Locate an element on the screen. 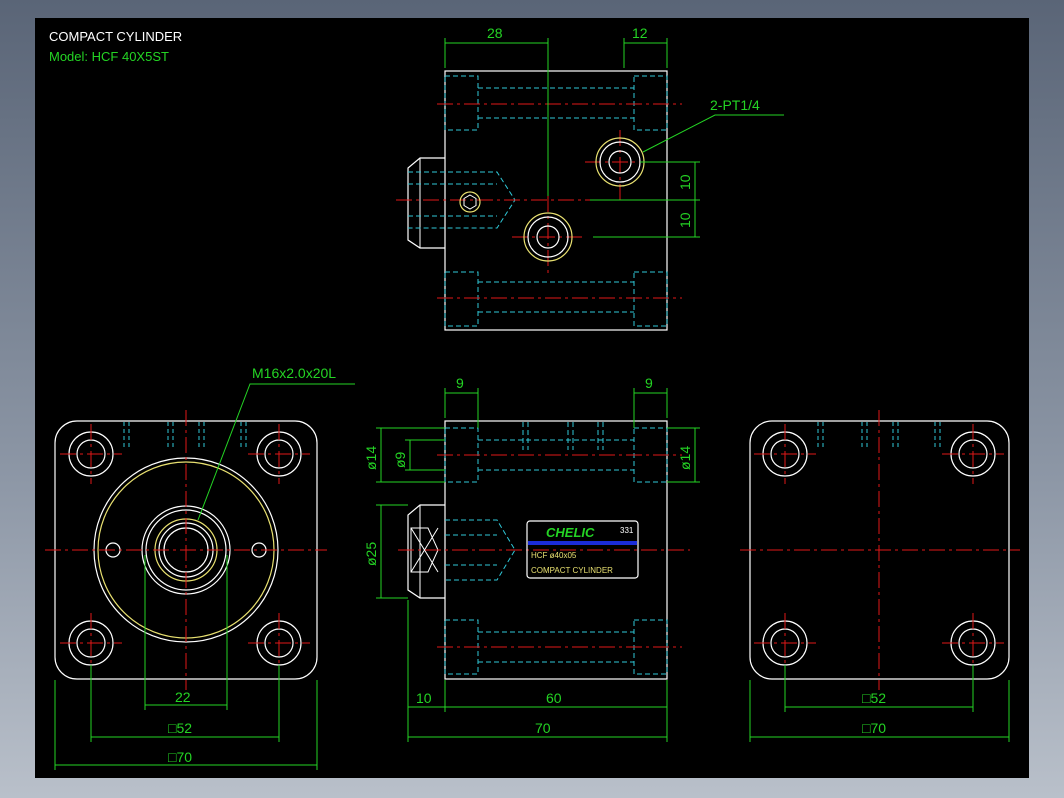  dim-side-d25: ø25 is located at coordinates (371, 554).